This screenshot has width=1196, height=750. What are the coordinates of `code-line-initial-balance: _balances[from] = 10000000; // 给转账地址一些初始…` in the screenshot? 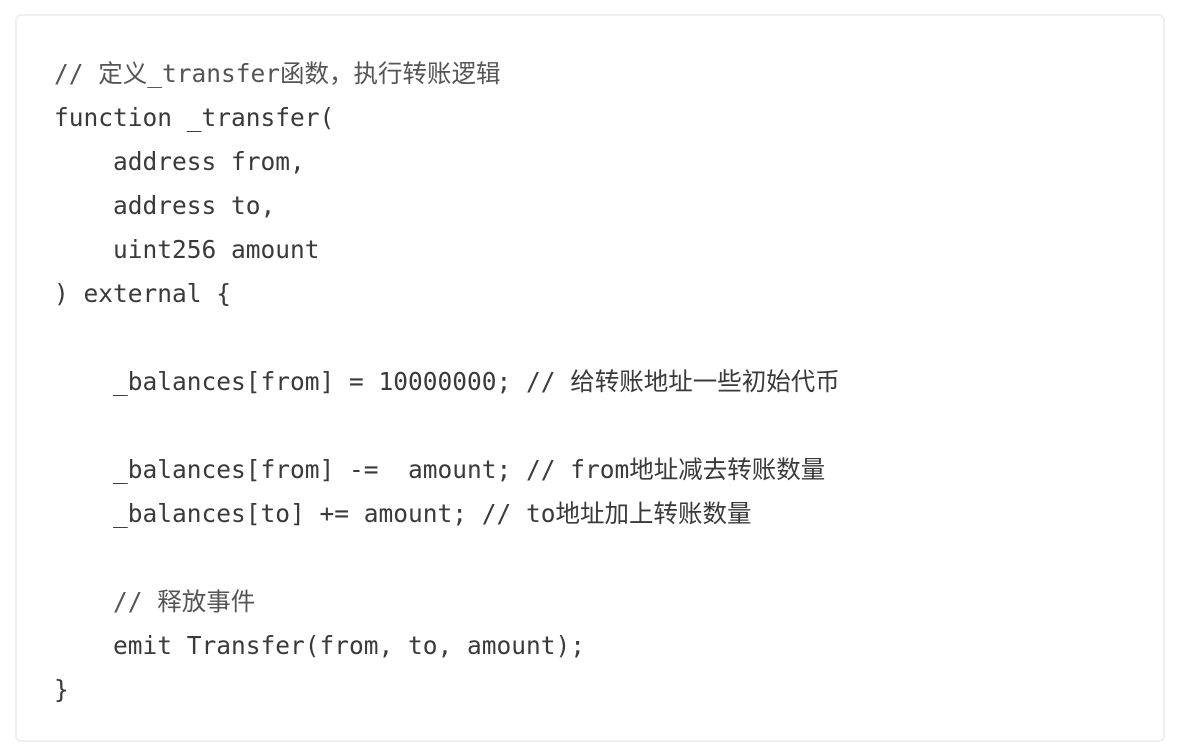 It's located at (447, 381).